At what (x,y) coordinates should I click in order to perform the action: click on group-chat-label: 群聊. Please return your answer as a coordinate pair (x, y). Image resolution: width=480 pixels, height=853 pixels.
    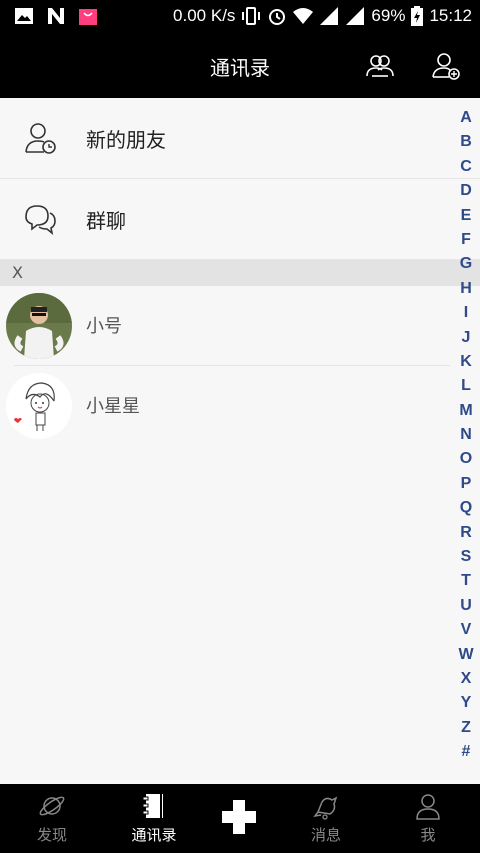
    Looking at the image, I should click on (106, 221).